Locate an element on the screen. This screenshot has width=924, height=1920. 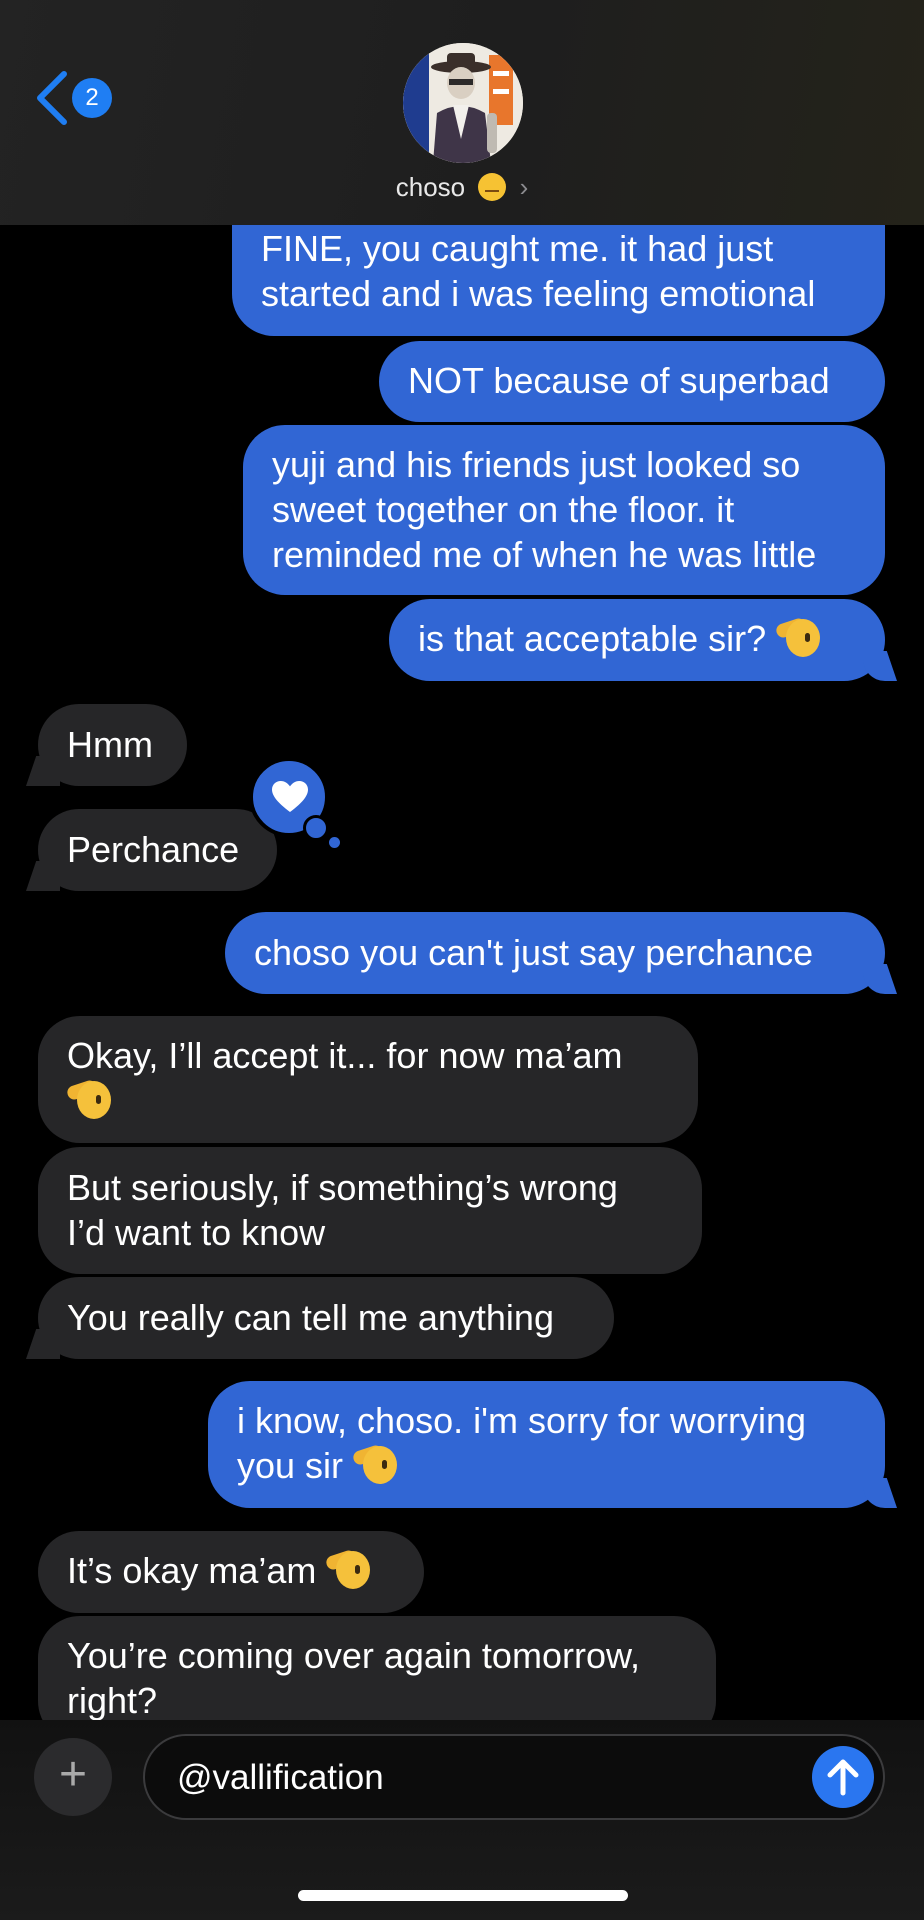
message-text: Perchance is located at coordinates (153, 849).